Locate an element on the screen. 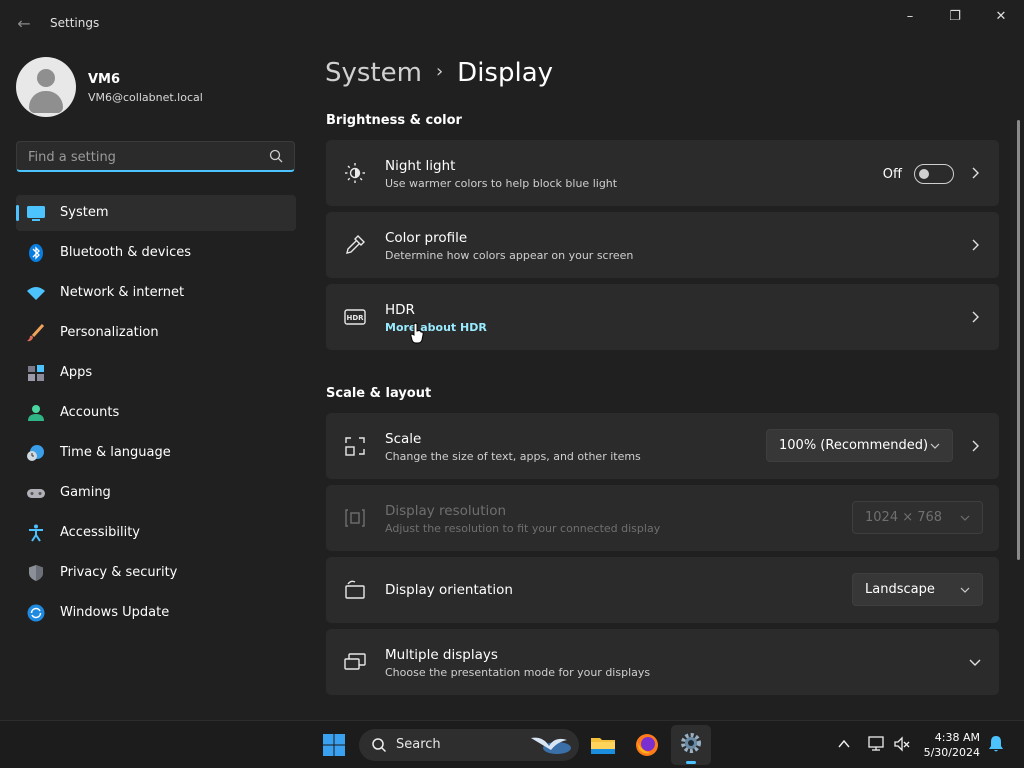  hdr-icon: HDR is located at coordinates (355, 317).